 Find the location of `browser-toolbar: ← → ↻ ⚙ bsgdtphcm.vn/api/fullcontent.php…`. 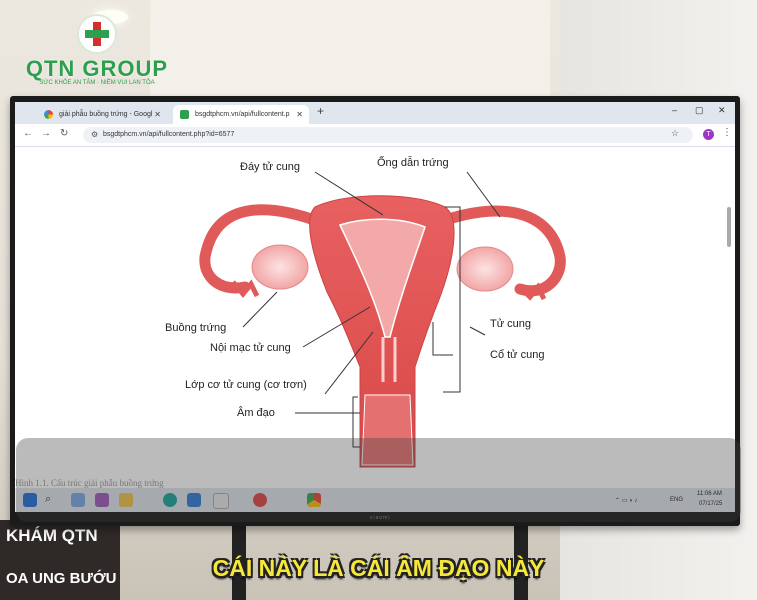

browser-toolbar: ← → ↻ ⚙ bsgdtphcm.vn/api/fullcontent.php… is located at coordinates (375, 135).